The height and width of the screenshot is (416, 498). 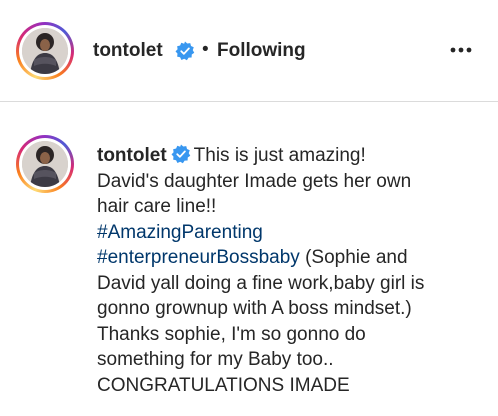 What do you see at coordinates (261, 51) in the screenshot?
I see `following-button: Following` at bounding box center [261, 51].